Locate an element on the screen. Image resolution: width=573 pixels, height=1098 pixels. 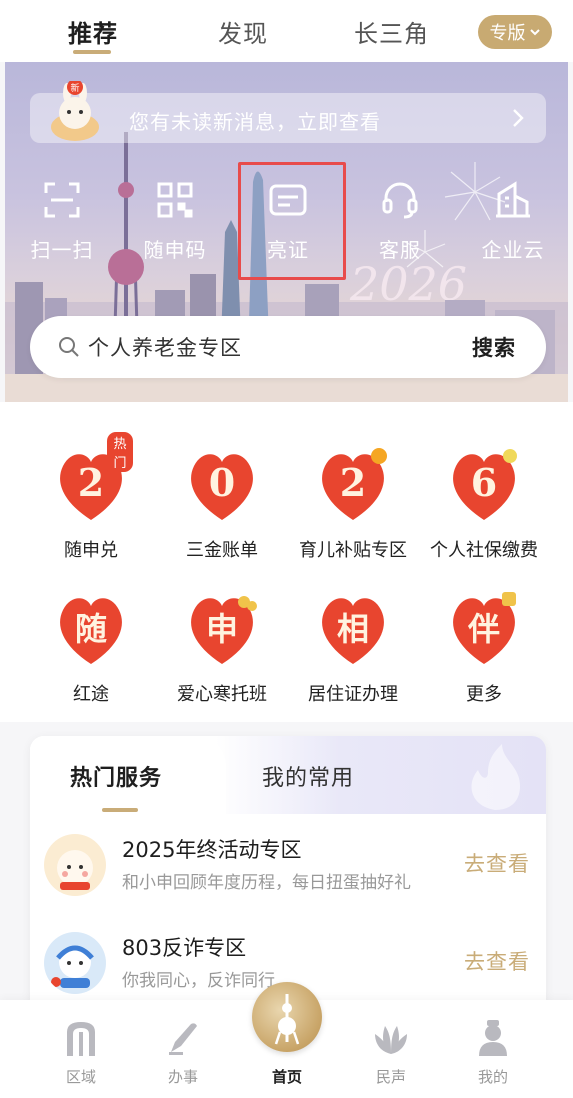
search-input: 个人养老金专区 is located at coordinates (165, 347).